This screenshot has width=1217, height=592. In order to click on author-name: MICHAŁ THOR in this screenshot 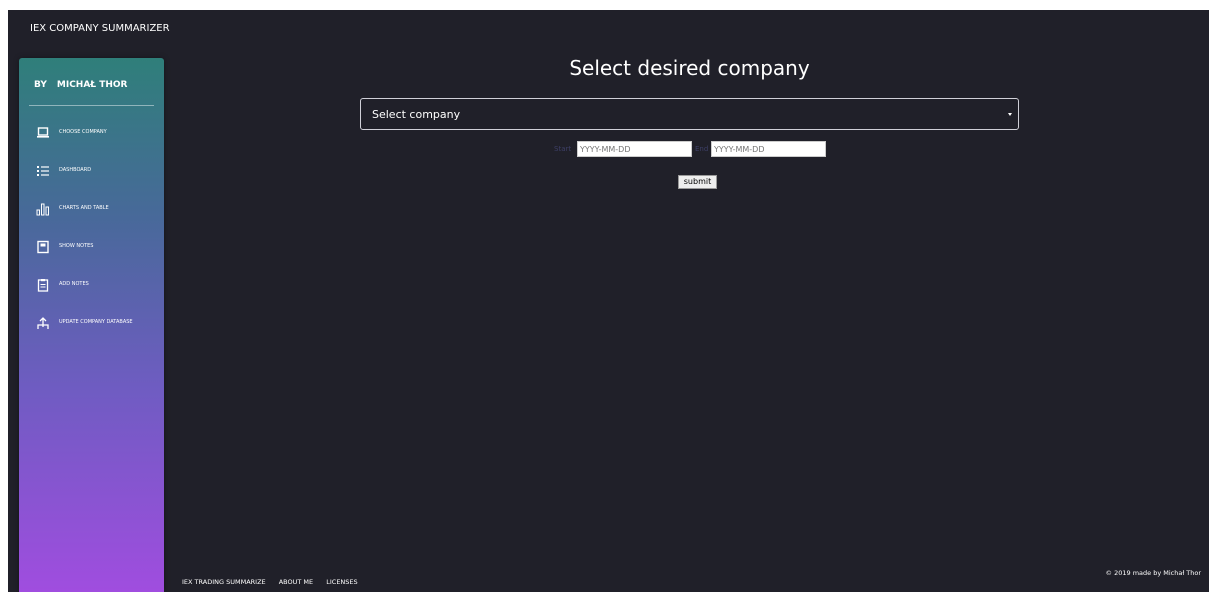, I will do `click(92, 85)`.